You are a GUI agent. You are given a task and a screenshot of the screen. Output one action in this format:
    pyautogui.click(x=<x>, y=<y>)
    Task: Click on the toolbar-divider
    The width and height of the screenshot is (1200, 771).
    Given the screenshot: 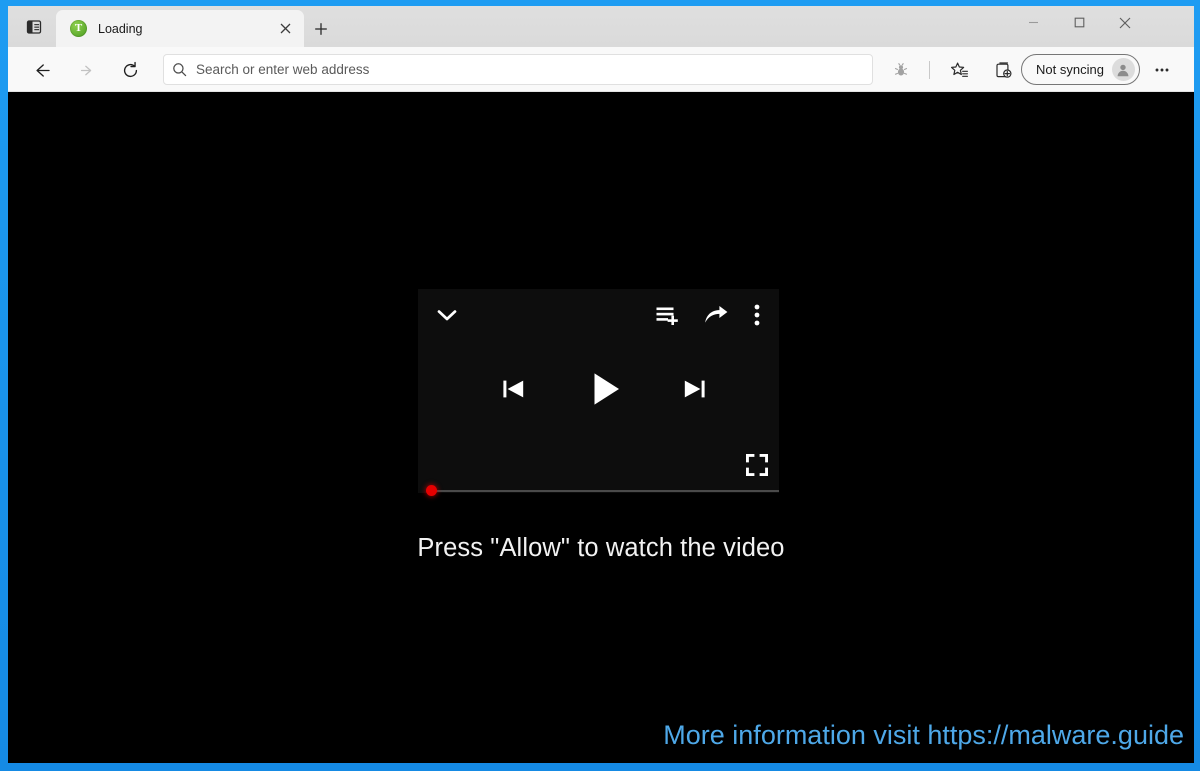 What is the action you would take?
    pyautogui.click(x=929, y=70)
    